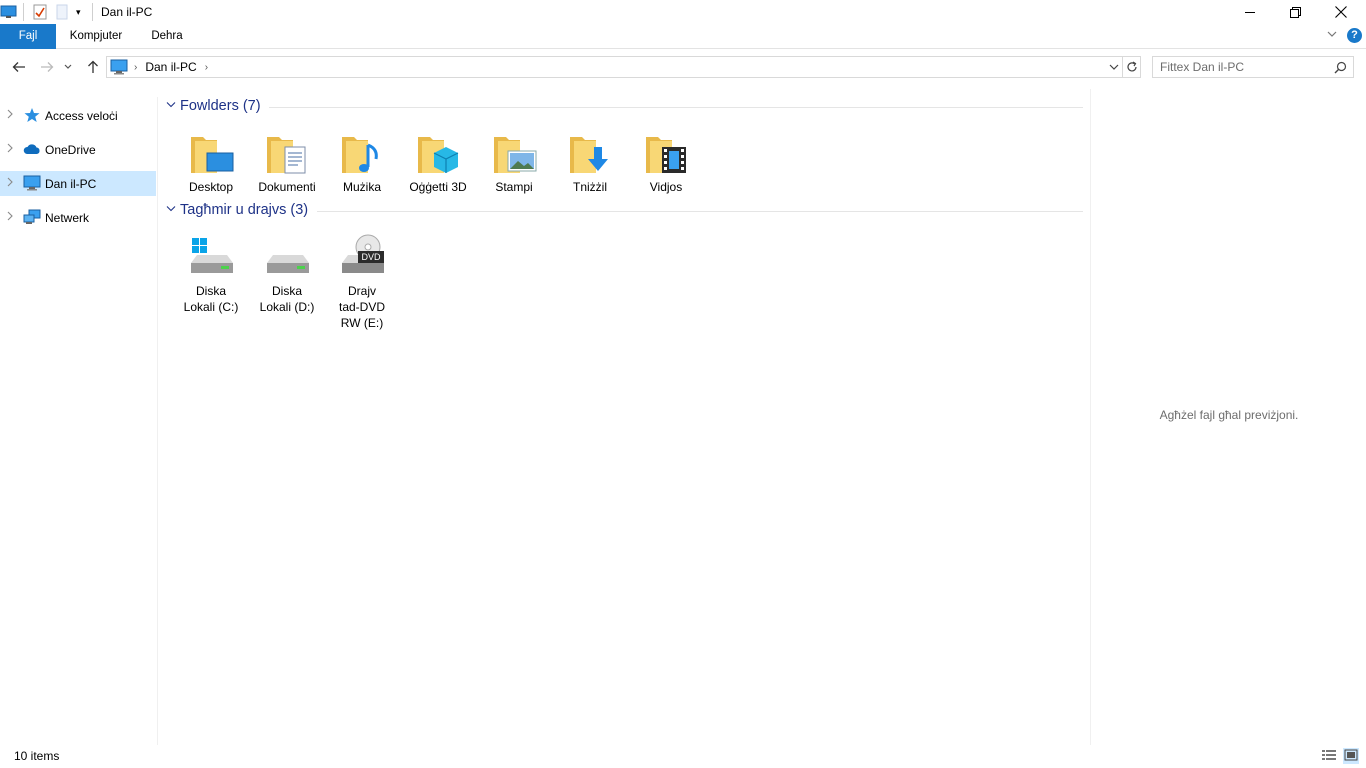 The width and height of the screenshot is (1366, 768). I want to click on folder-tile: Mużika, so click(362, 162).